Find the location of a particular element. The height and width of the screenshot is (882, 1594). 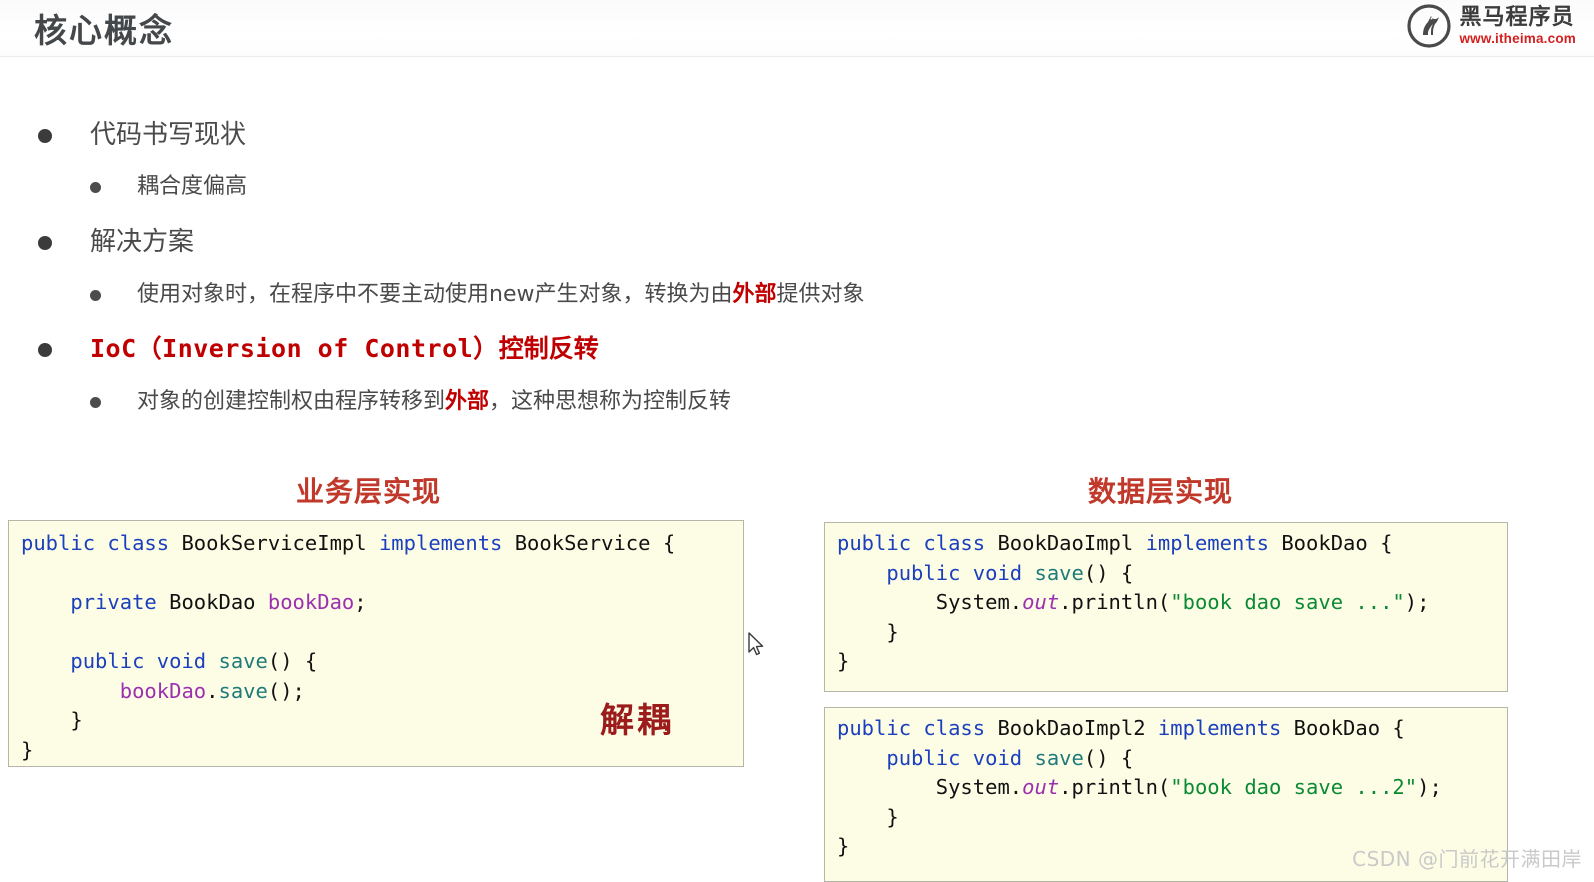

csdn-watermark: CSDN @门前花开满田岸 is located at coordinates (1467, 859).